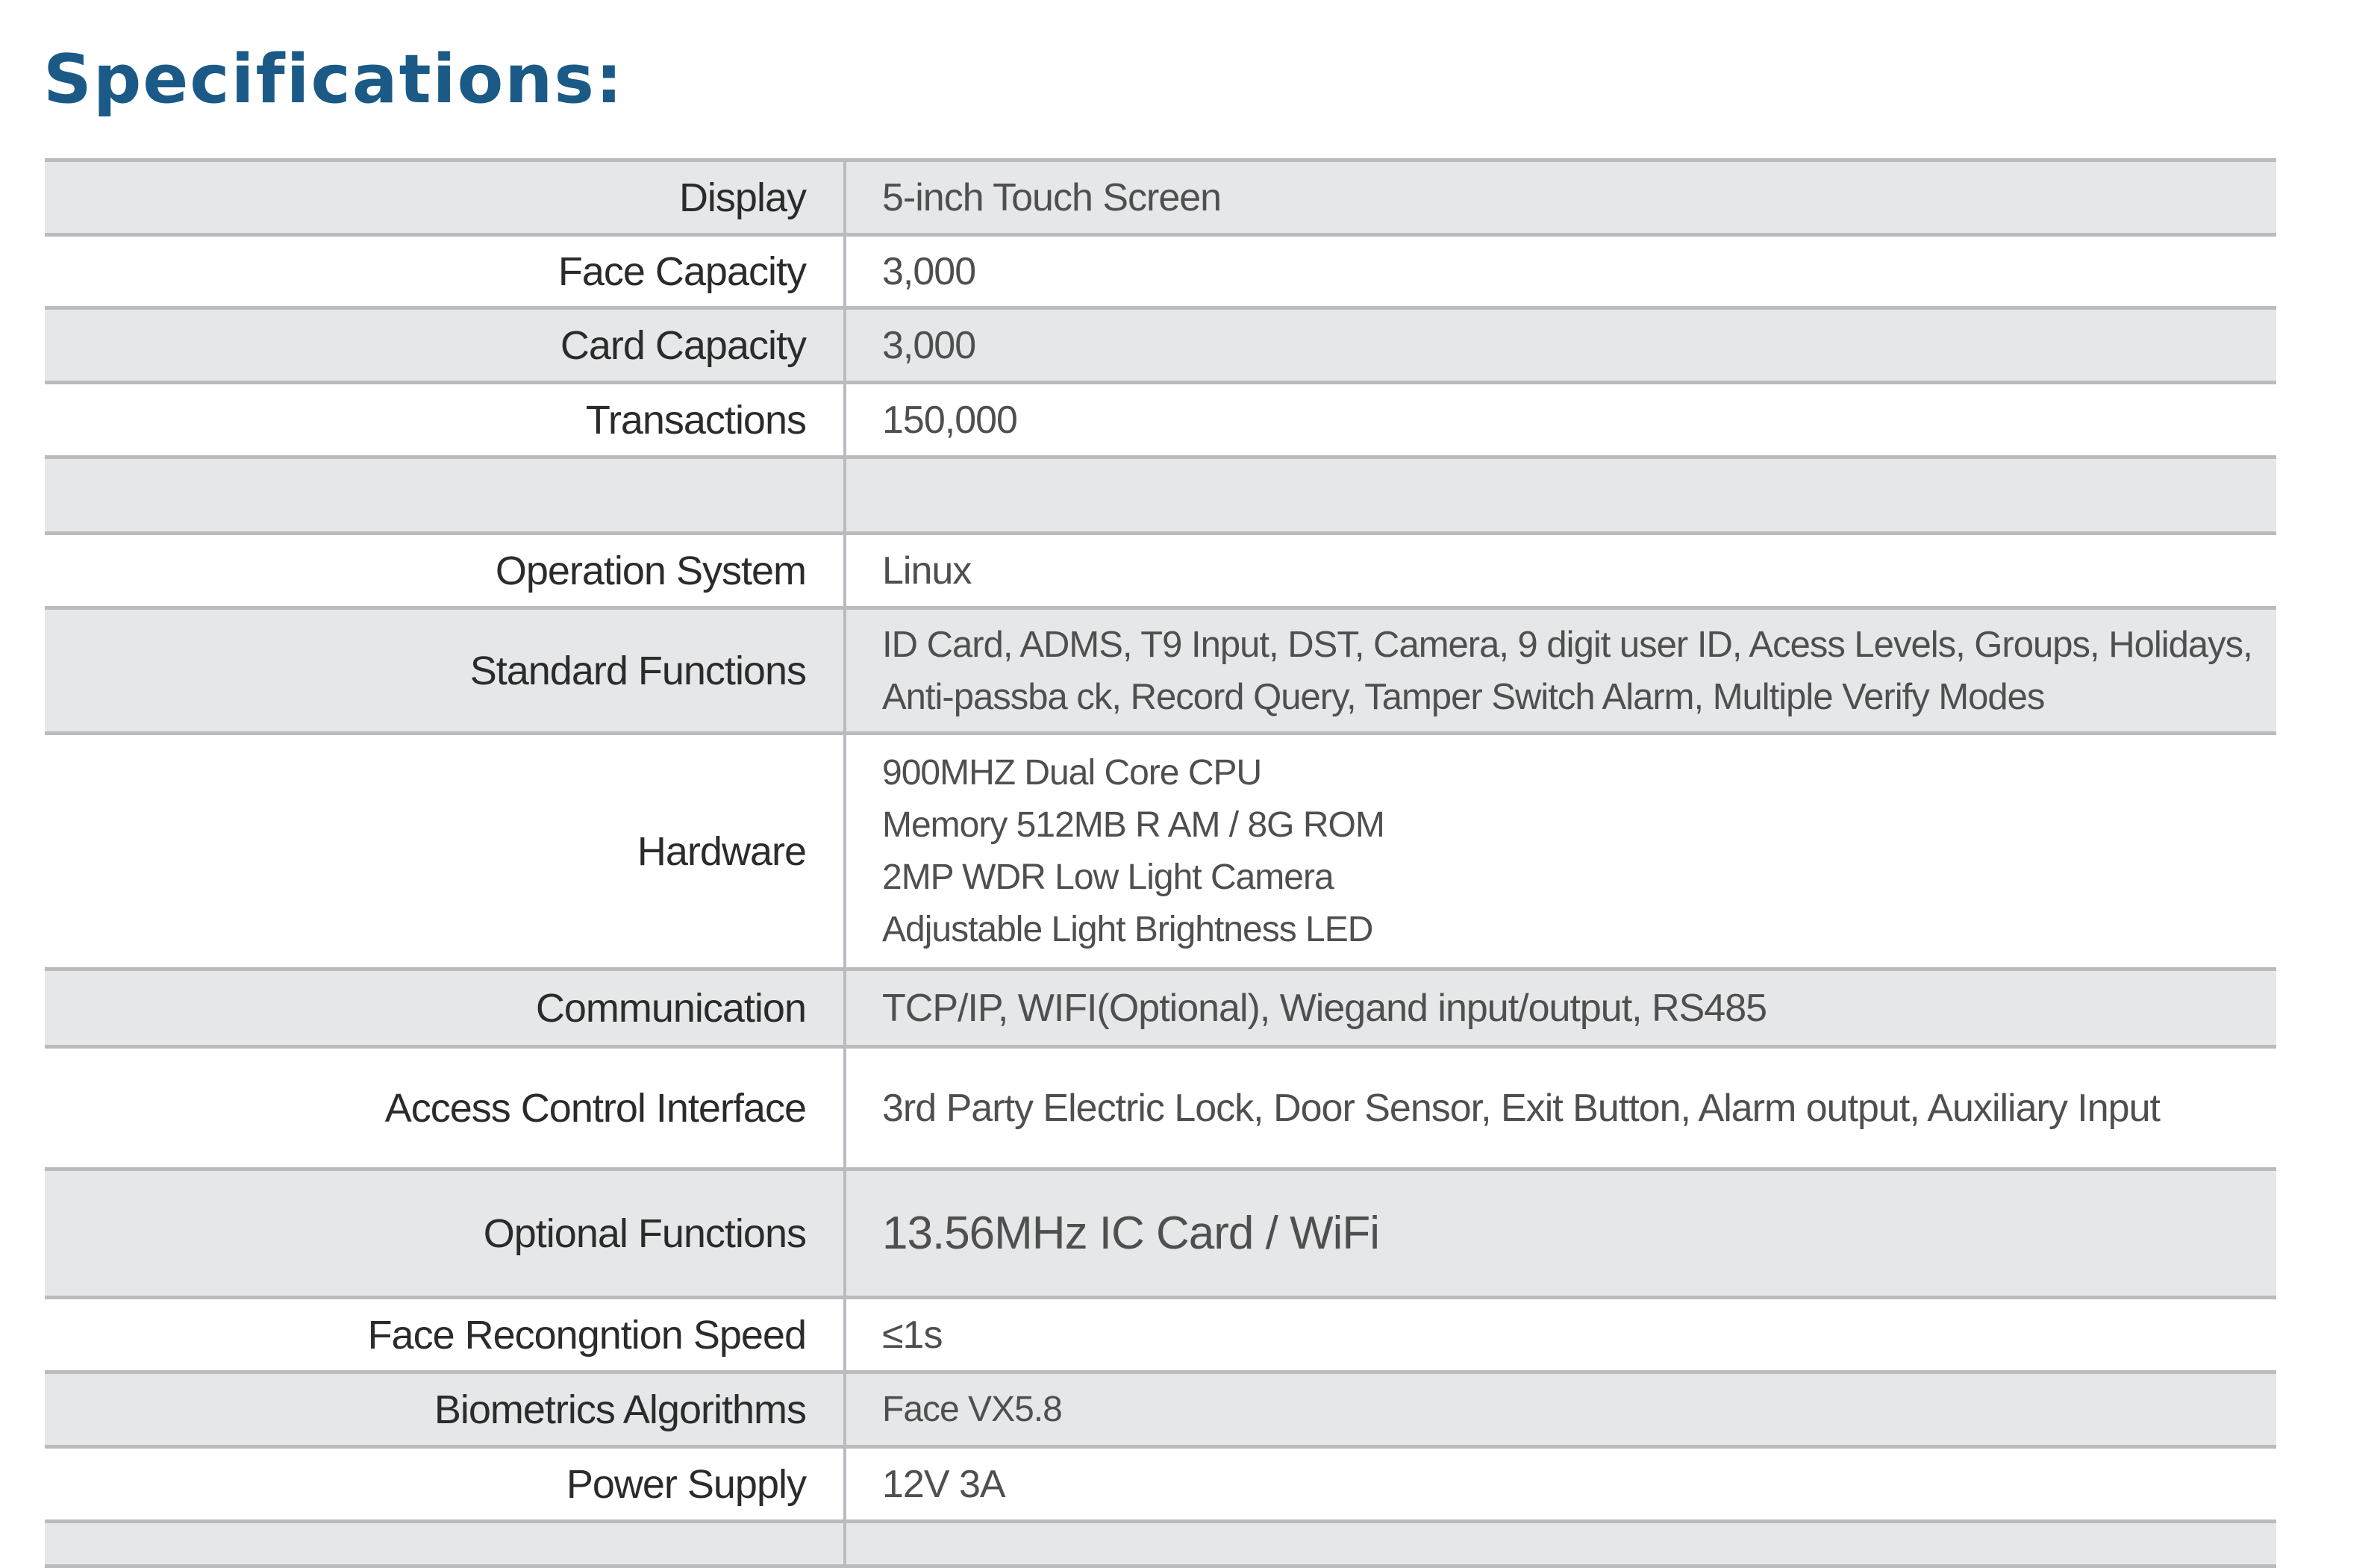  I want to click on spec-label: Communication, so click(446, 1009).